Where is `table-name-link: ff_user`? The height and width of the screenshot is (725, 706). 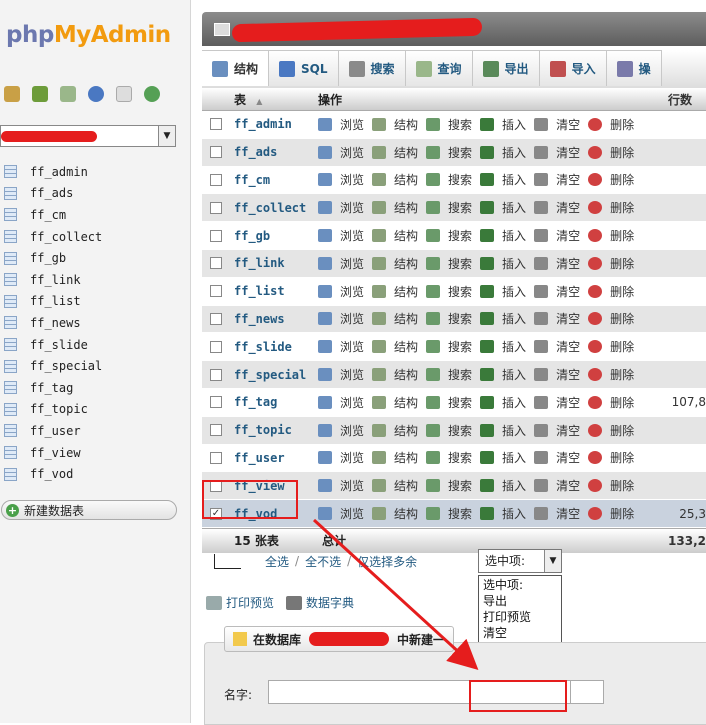
table-name-link: ff_user is located at coordinates (276, 458).